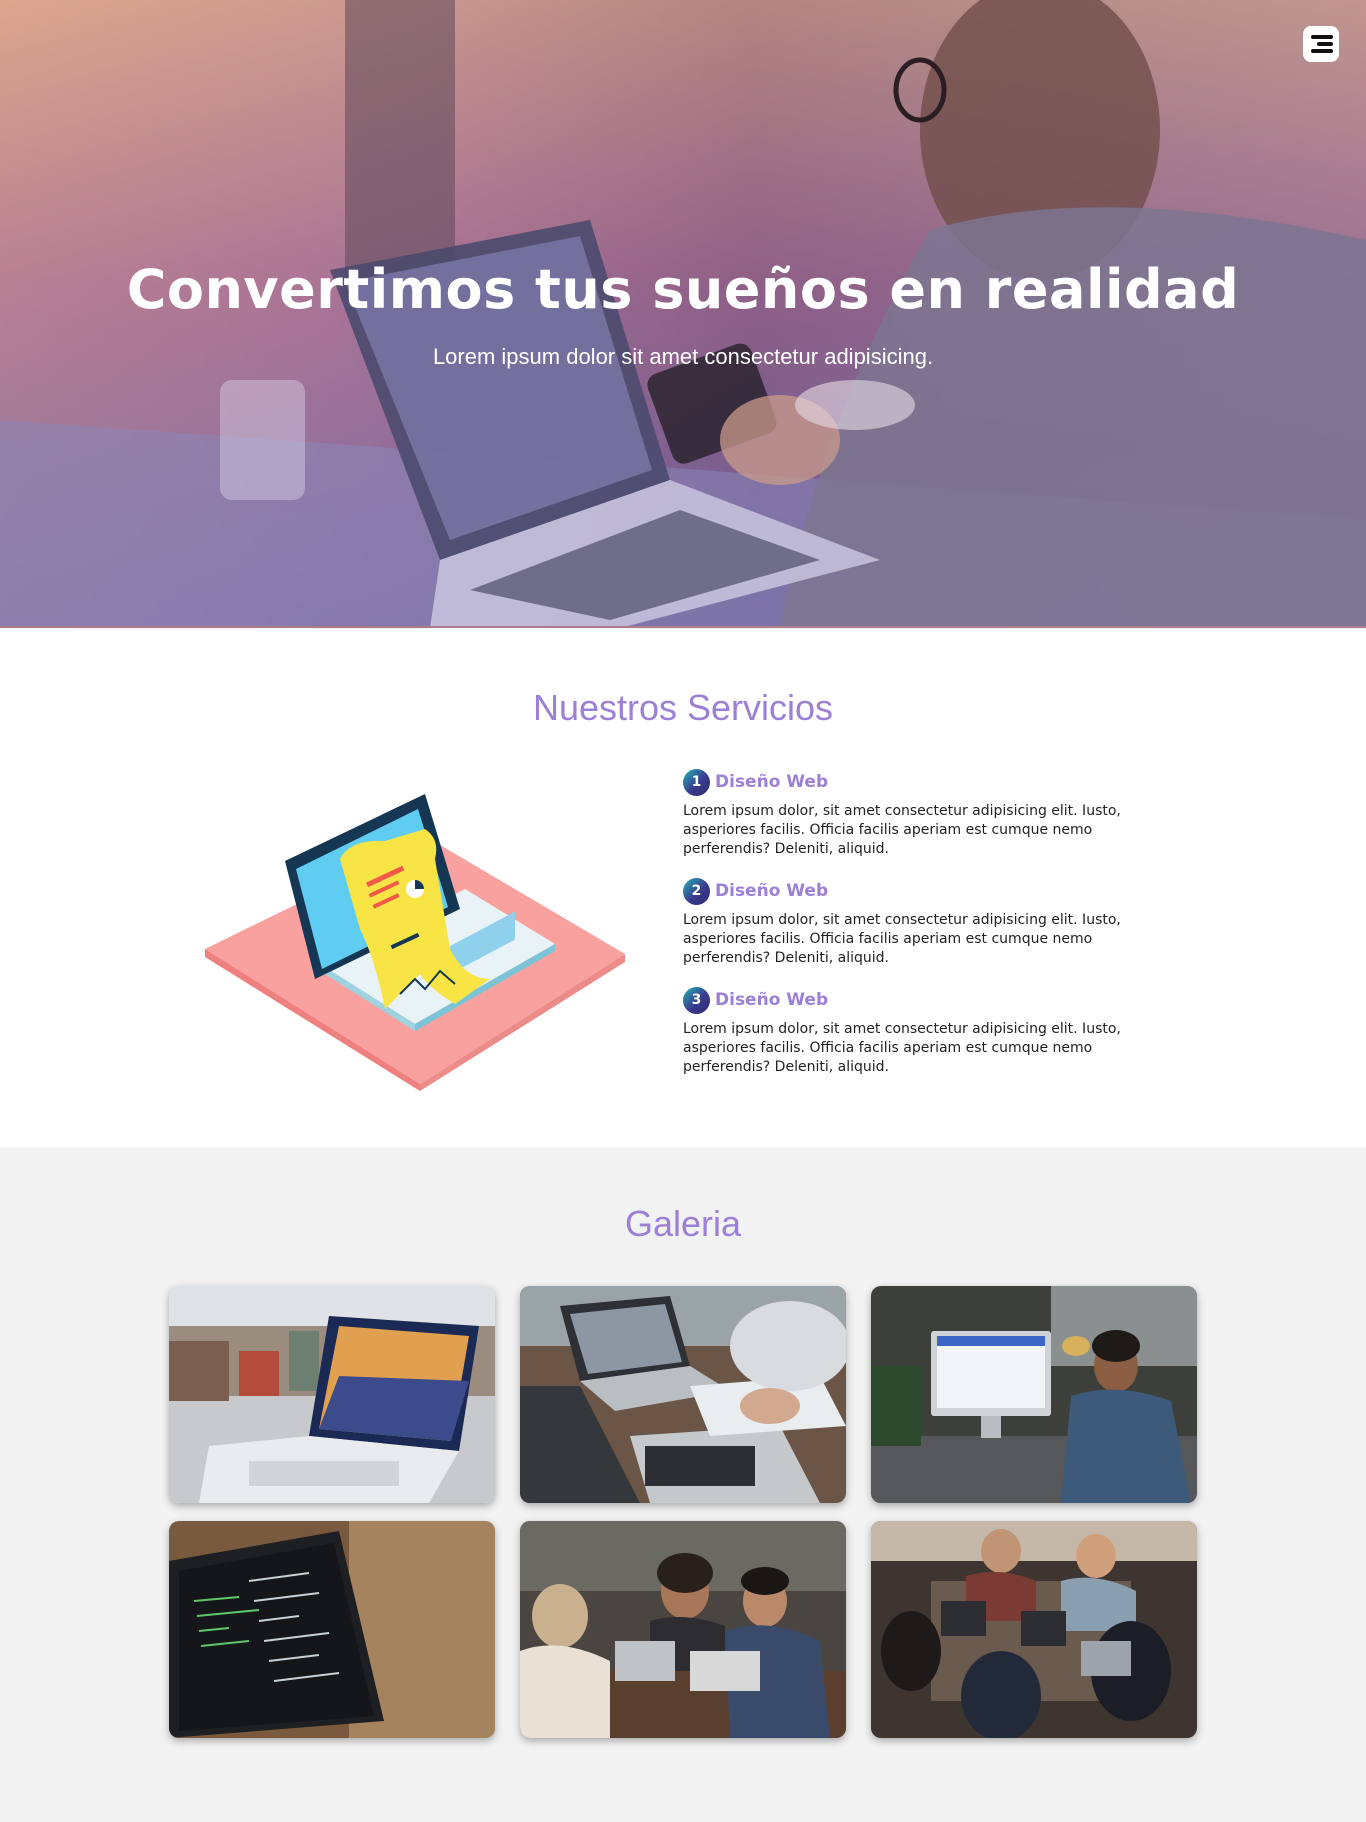 This screenshot has width=1366, height=1822. What do you see at coordinates (332, 1394) in the screenshot?
I see `laptop-city-photo` at bounding box center [332, 1394].